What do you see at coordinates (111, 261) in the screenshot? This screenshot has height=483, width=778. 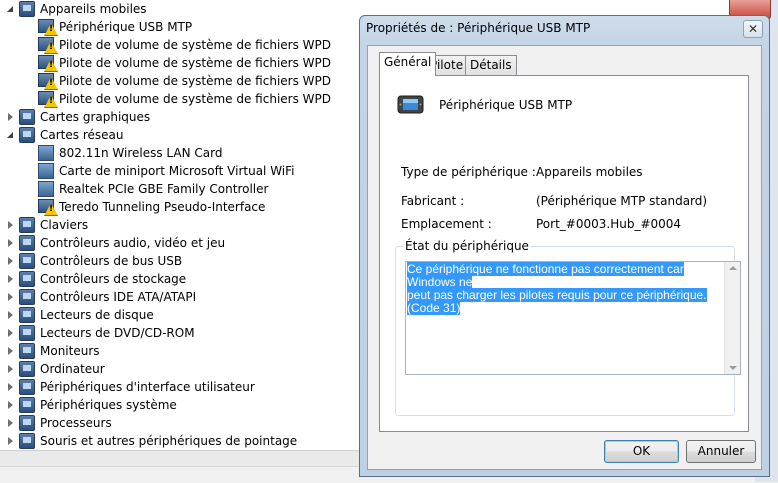 I see `tree-item-label: Contrôleurs de bus USB` at bounding box center [111, 261].